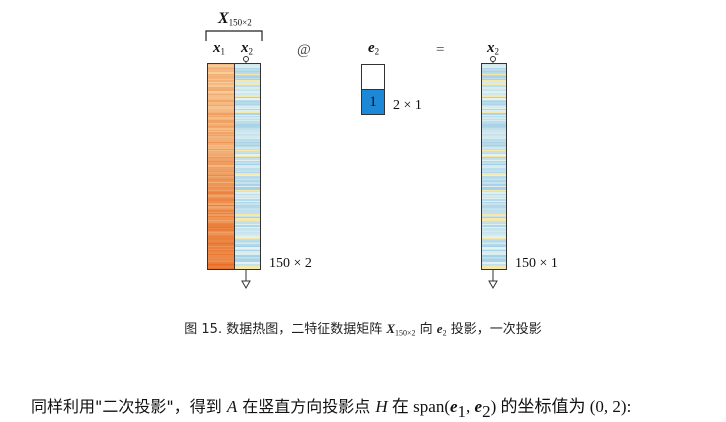 This screenshot has height=422, width=726. Describe the element at coordinates (440, 50) in the screenshot. I see `equals-operator: =` at that location.